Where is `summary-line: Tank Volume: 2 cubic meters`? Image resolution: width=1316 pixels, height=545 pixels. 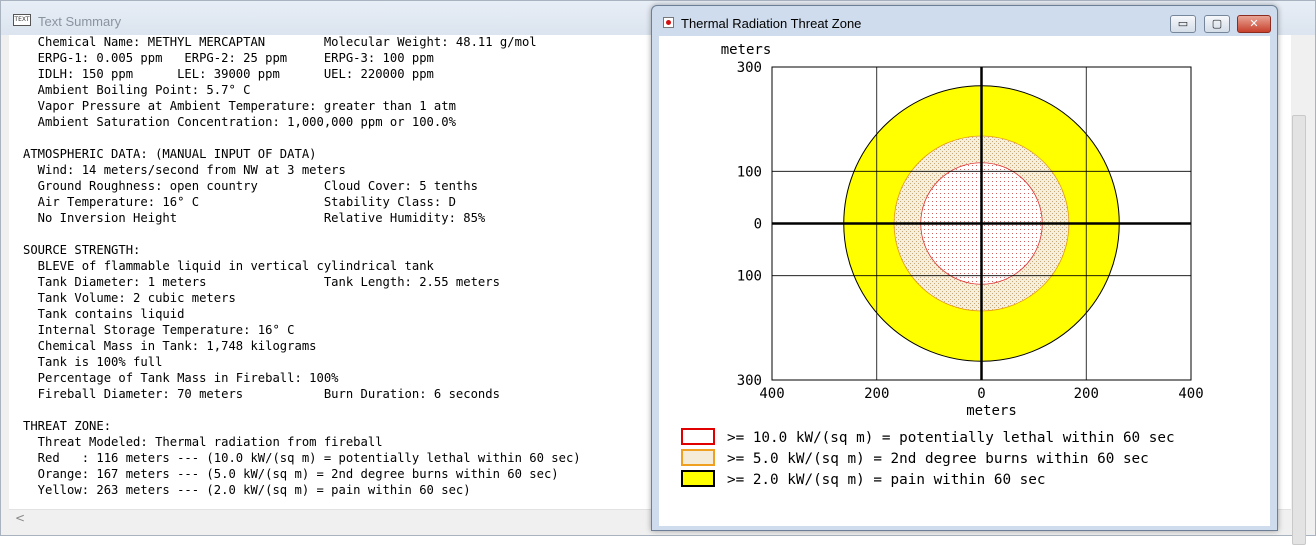 summary-line: Tank Volume: 2 cubic meters is located at coordinates (129, 298).